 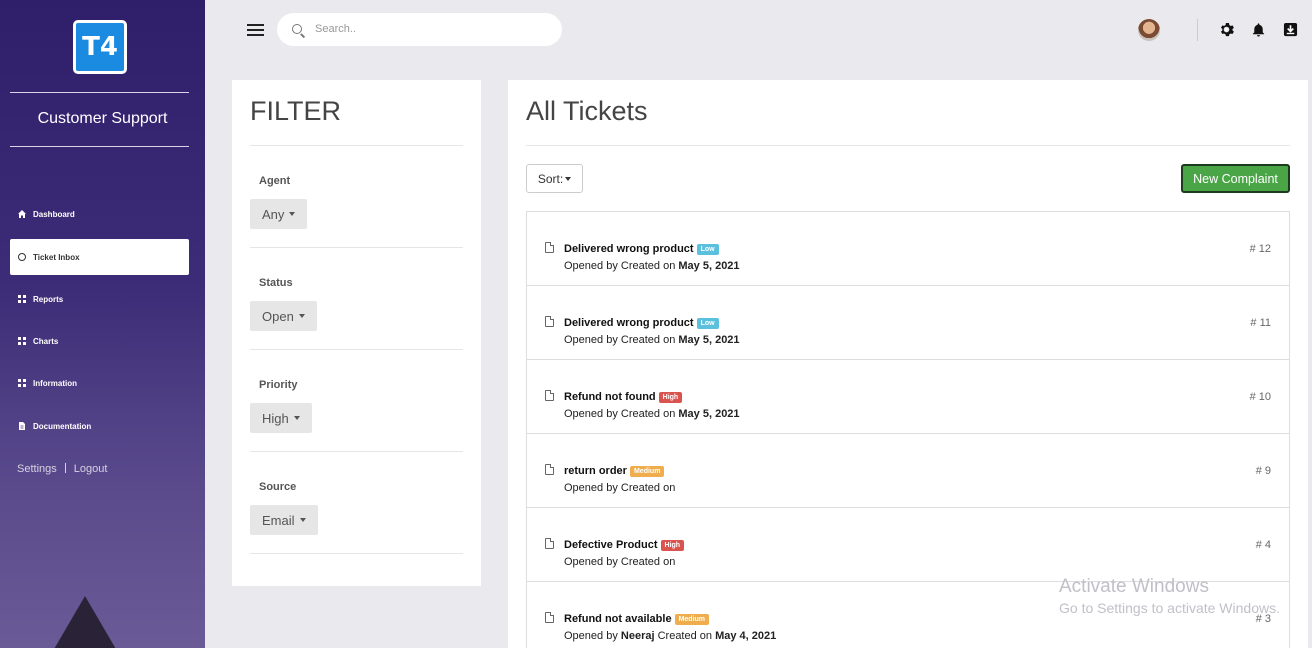 What do you see at coordinates (276, 283) in the screenshot?
I see `filter-status-label: Status` at bounding box center [276, 283].